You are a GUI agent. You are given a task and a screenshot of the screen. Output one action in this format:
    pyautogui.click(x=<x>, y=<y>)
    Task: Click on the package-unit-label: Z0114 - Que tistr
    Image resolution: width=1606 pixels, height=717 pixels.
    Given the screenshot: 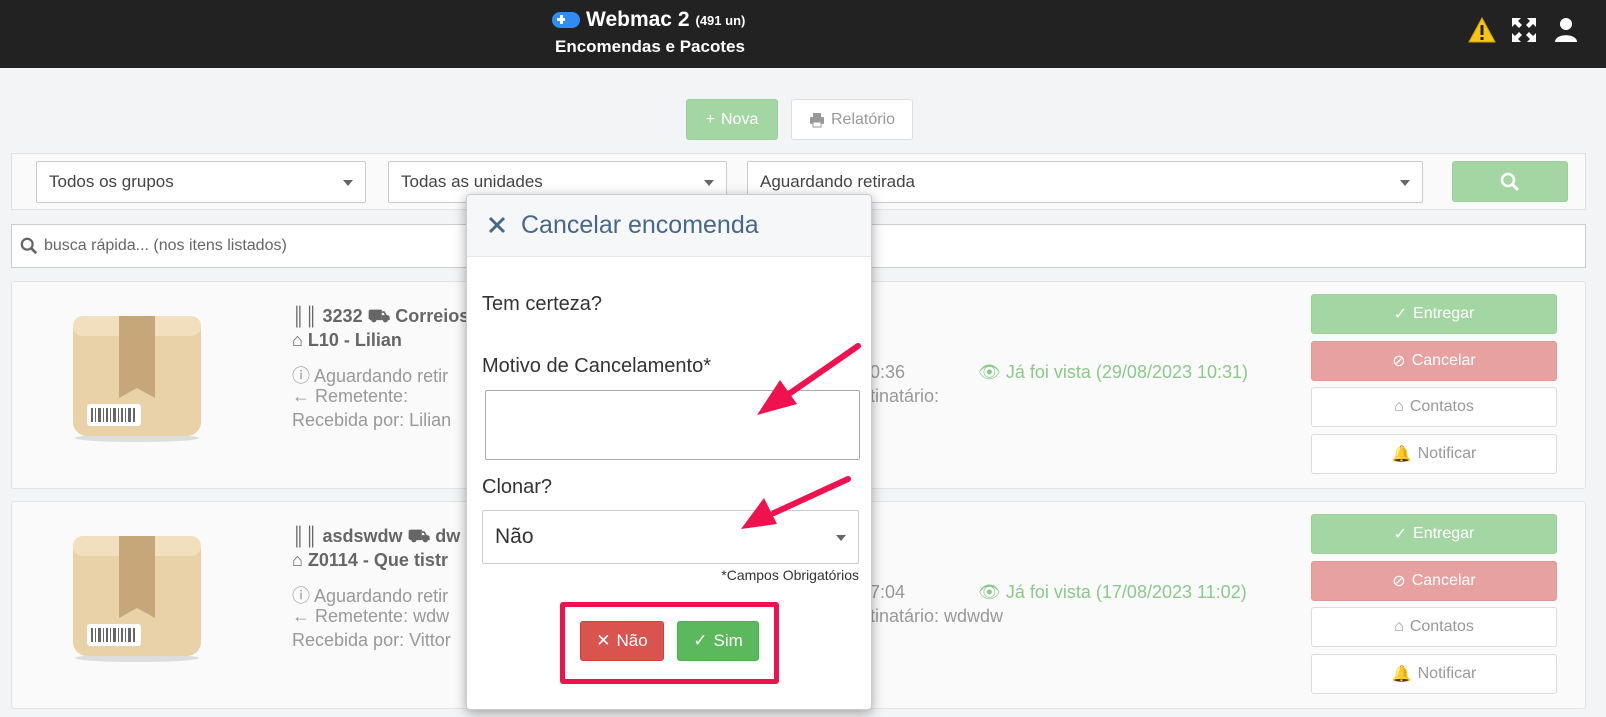 What is the action you would take?
    pyautogui.click(x=377, y=560)
    